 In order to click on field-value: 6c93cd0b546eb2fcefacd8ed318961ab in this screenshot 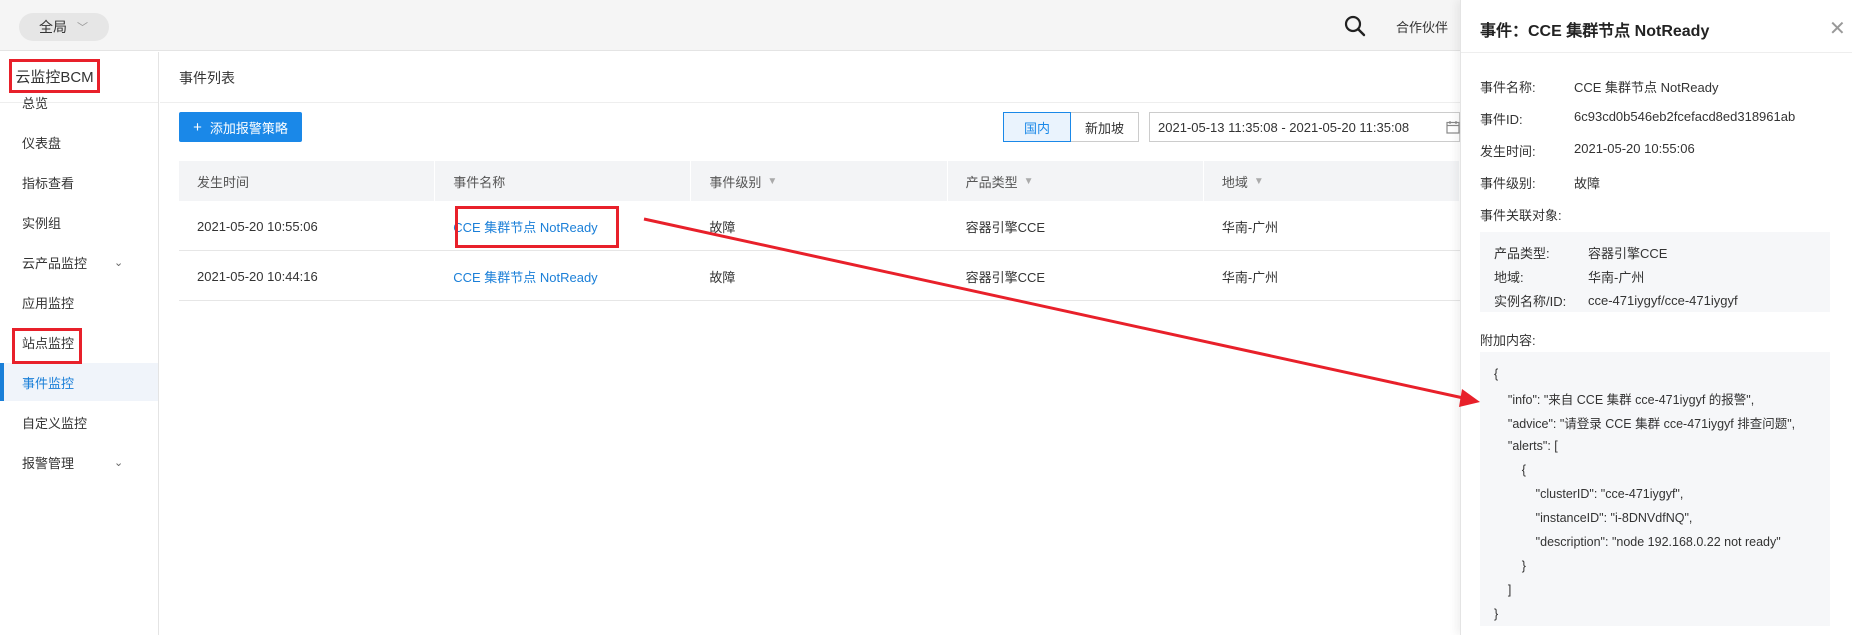, I will do `click(1685, 116)`.